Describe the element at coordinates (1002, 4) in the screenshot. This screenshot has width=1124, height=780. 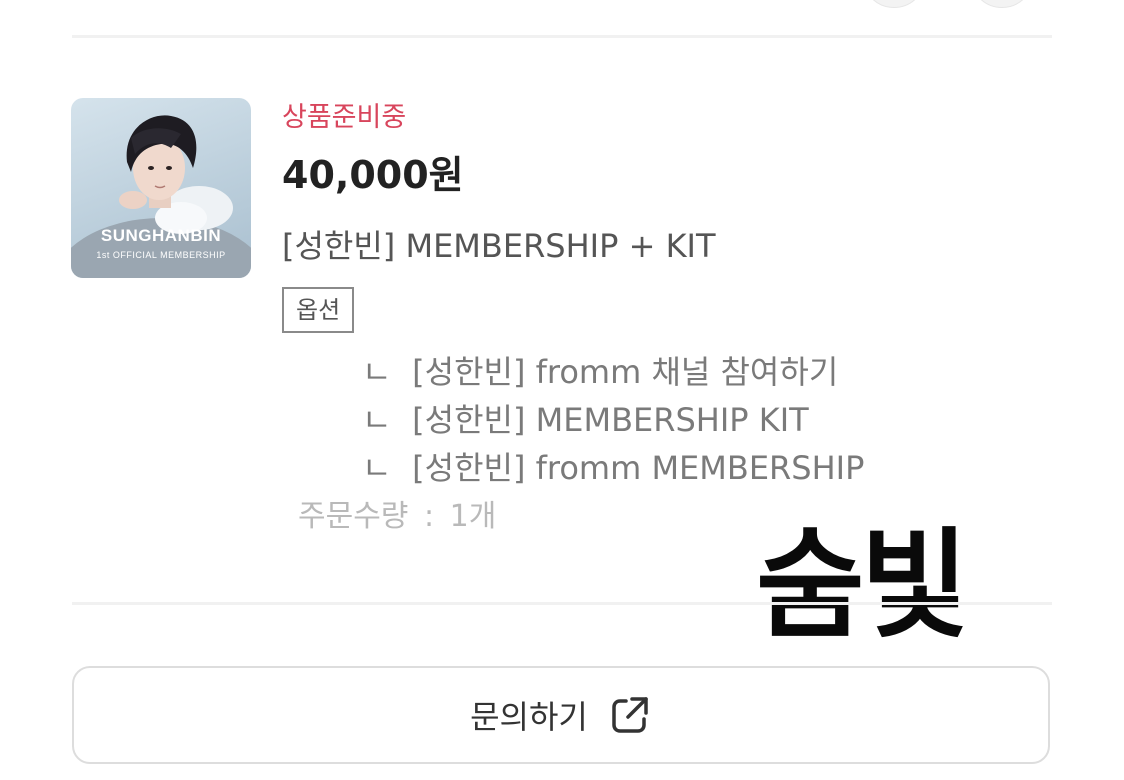
I see `top-action-button-right` at that location.